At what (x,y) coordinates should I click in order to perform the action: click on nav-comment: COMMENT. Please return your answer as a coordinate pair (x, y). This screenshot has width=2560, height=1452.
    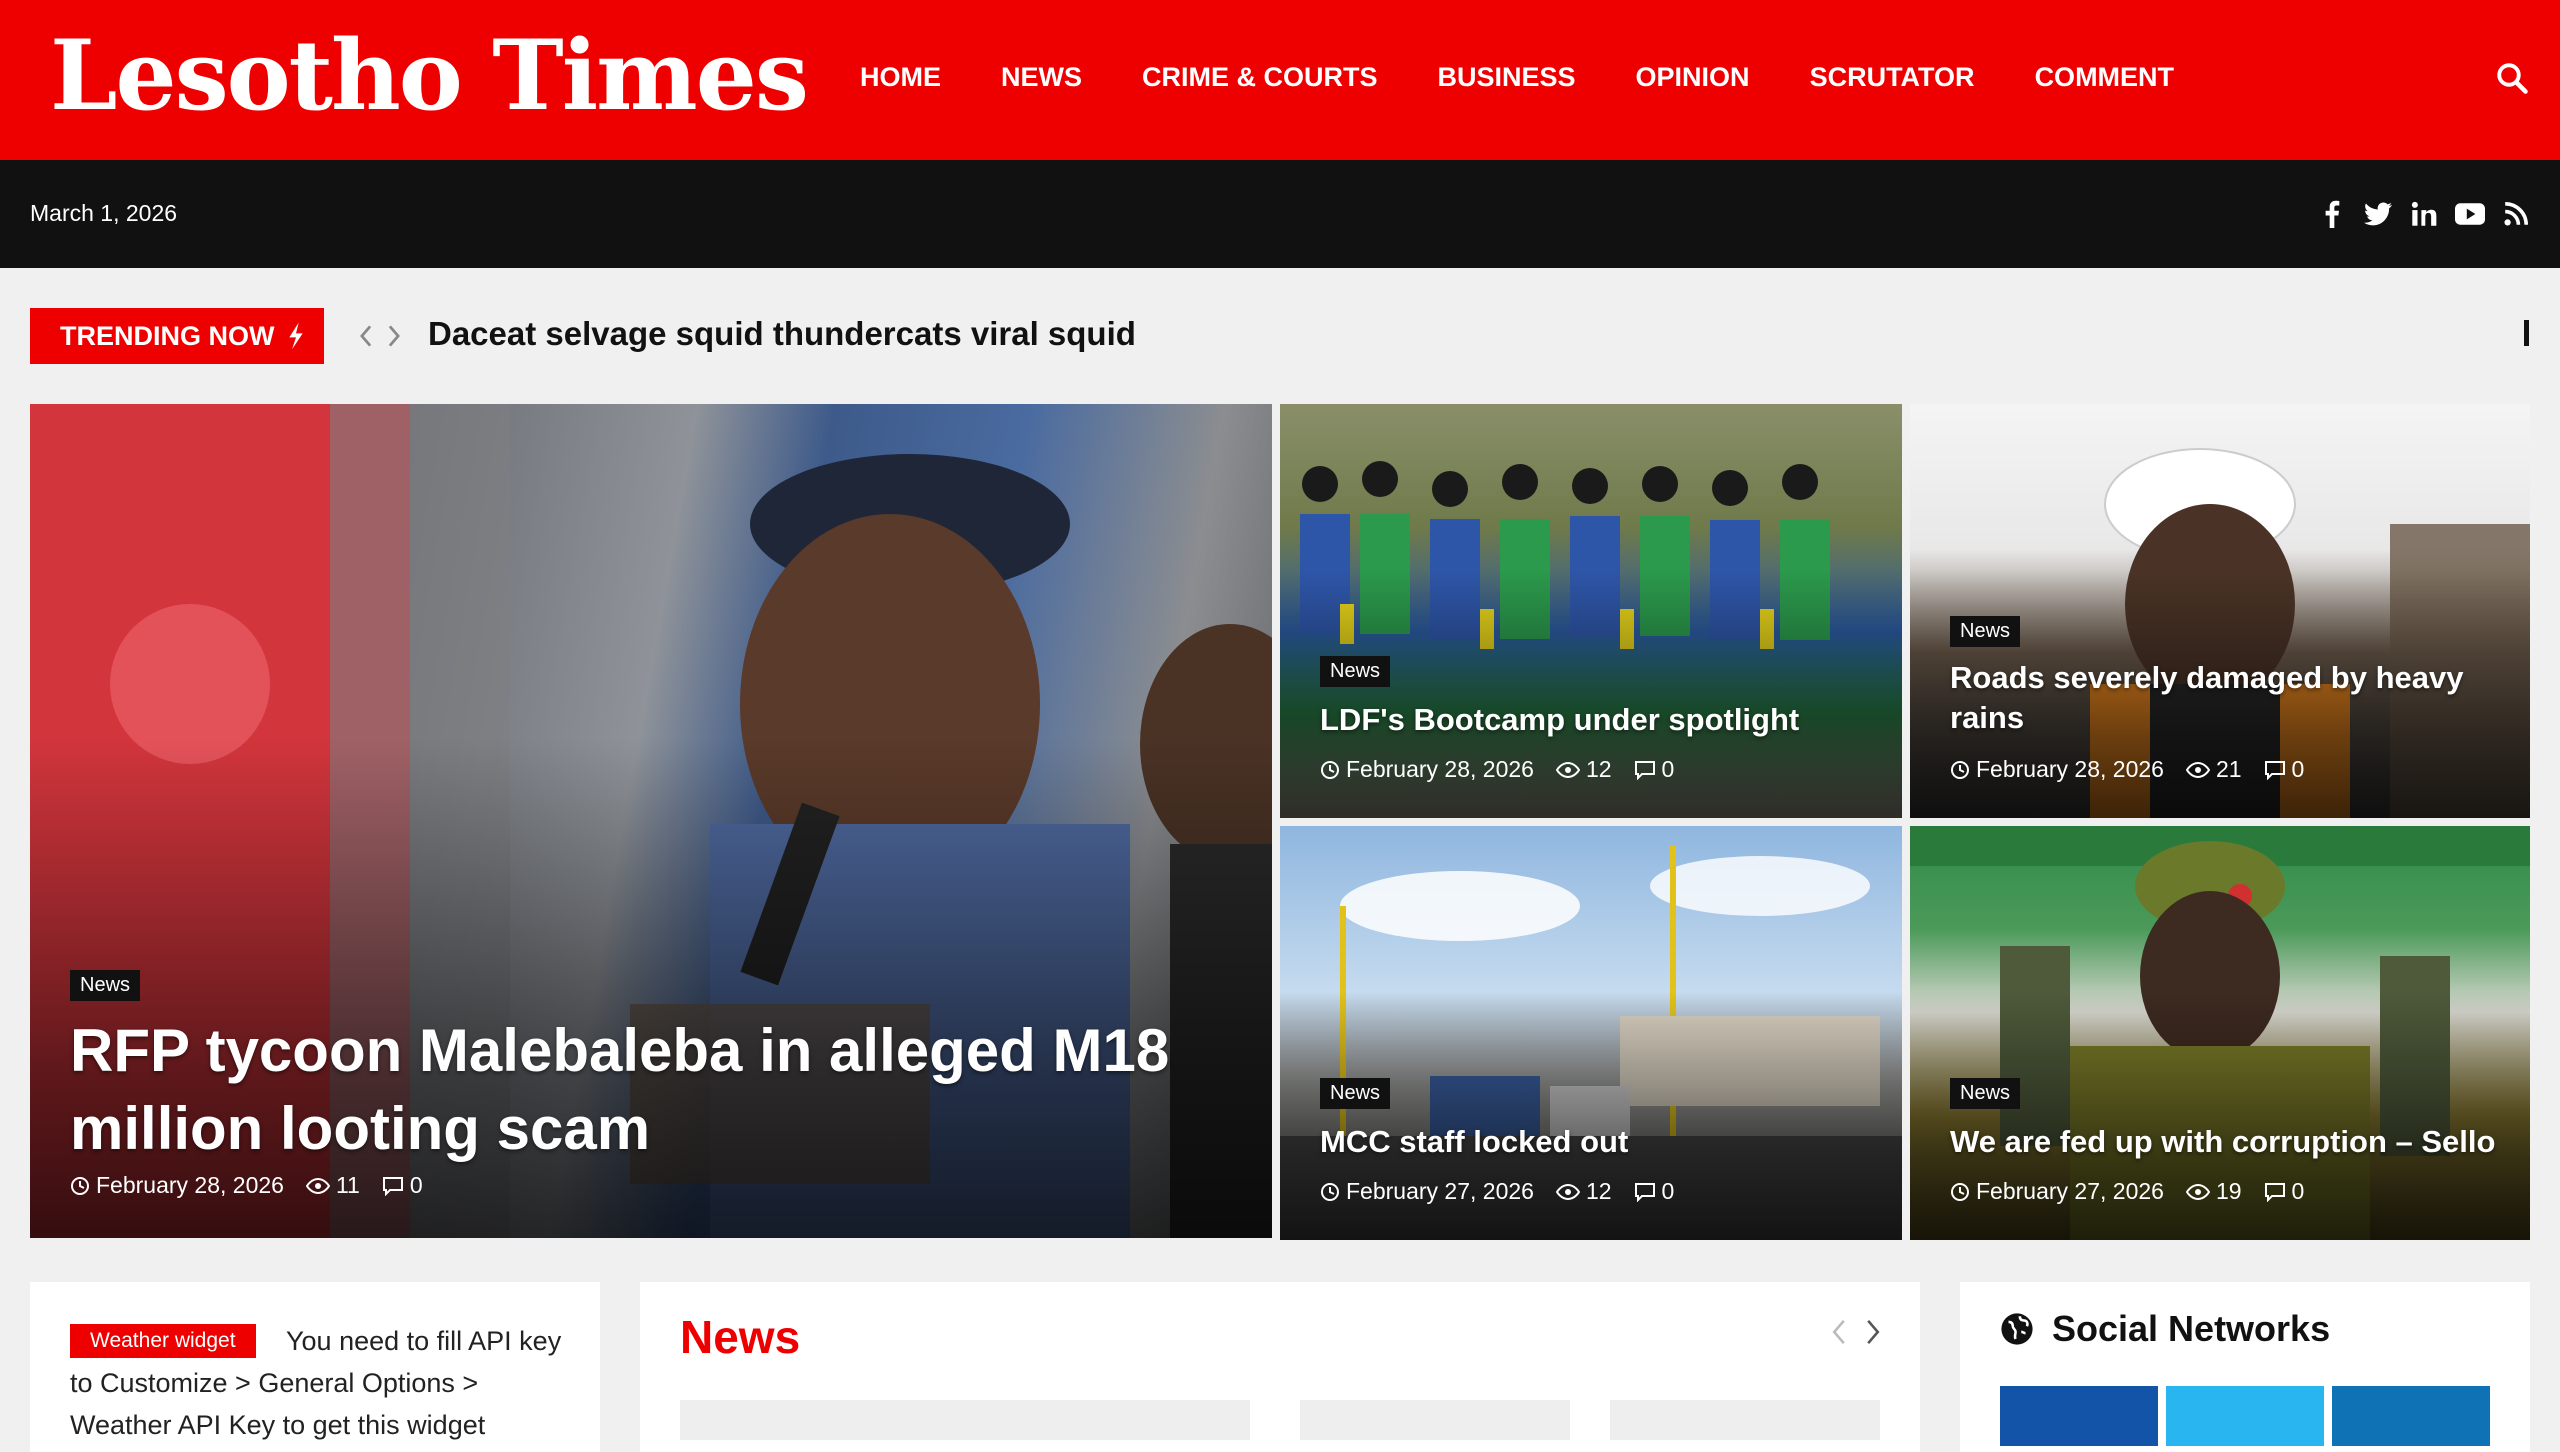
    Looking at the image, I should click on (2104, 77).